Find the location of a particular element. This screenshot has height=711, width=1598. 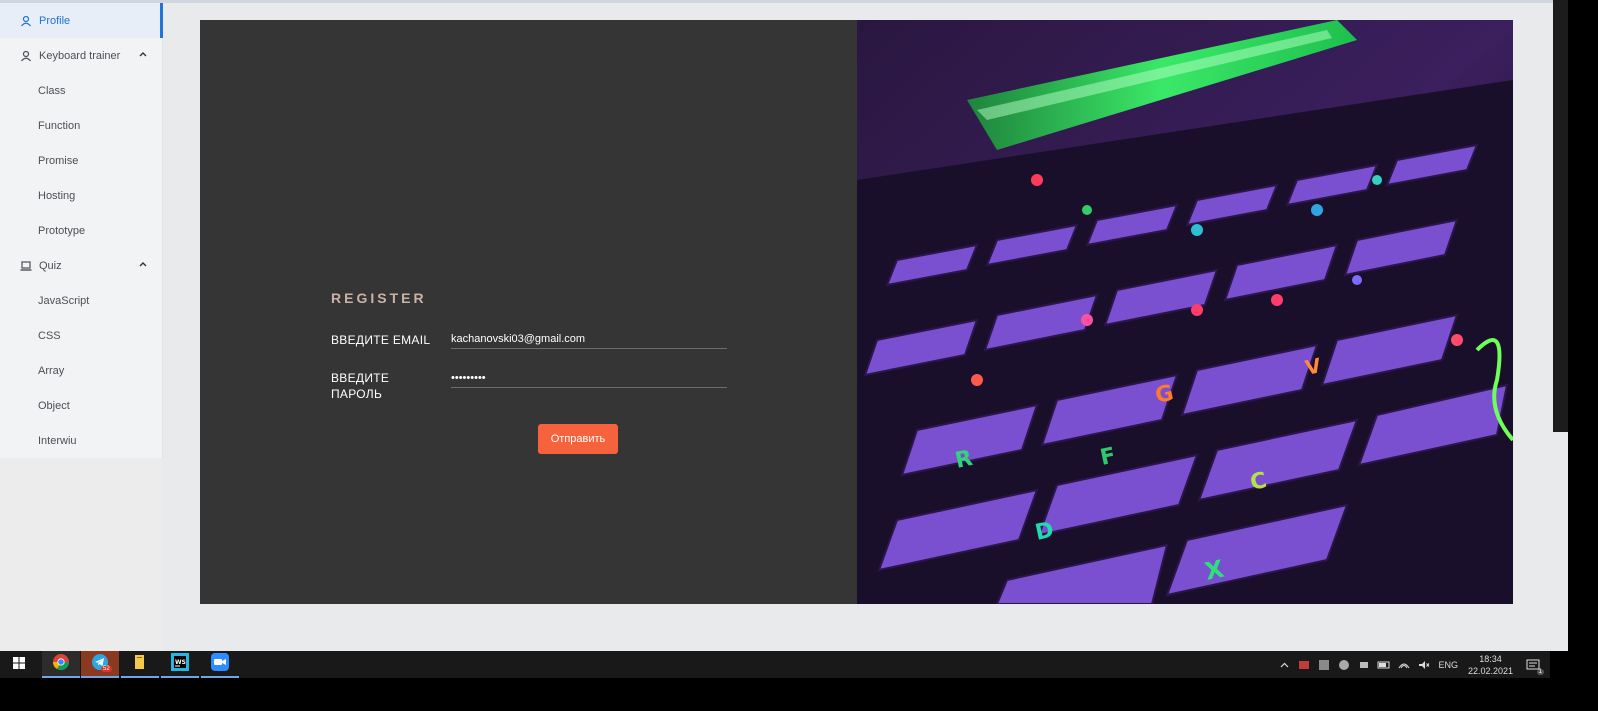

windows-taskbar: 52 WS ENG 18:34 22.02.2021 1 is located at coordinates (775, 664).